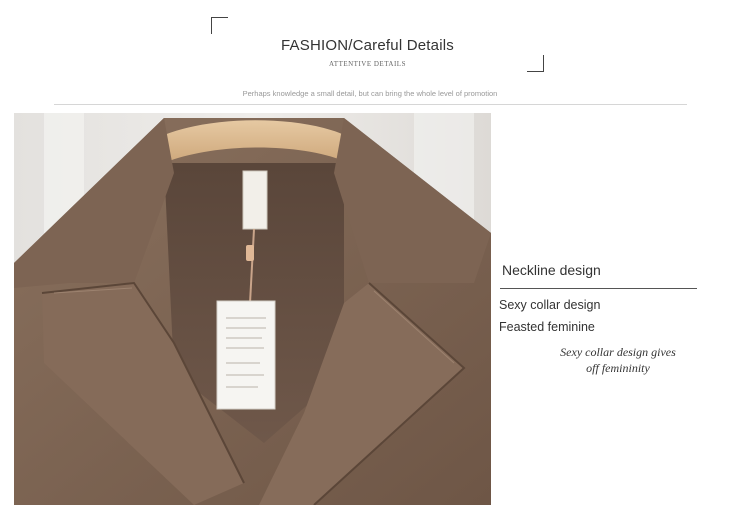 Image resolution: width=750 pixels, height=516 pixels. I want to click on detail-line-2: Feasted feminine, so click(547, 327).